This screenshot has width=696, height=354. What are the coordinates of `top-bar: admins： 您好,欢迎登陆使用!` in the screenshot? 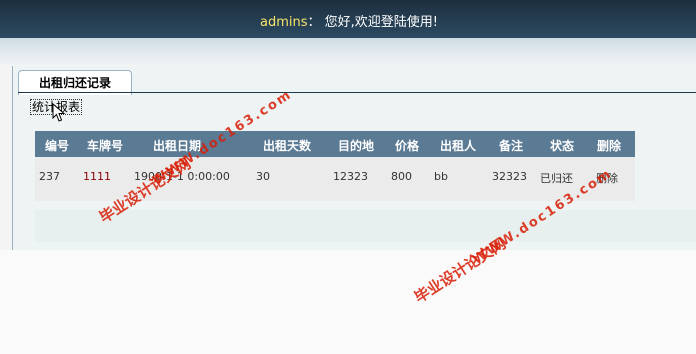 It's located at (348, 19).